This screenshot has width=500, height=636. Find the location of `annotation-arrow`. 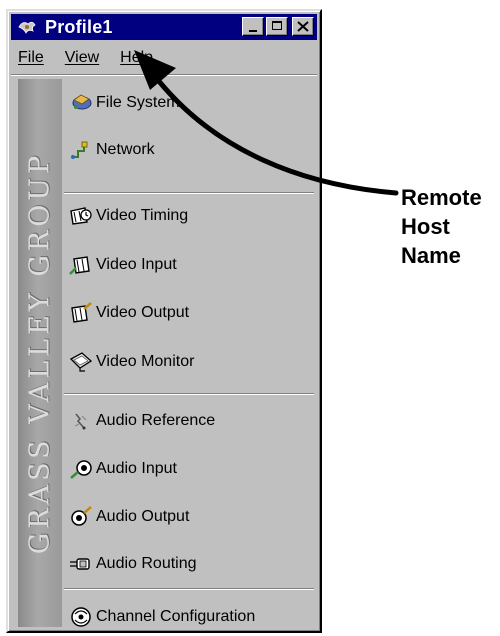

annotation-arrow is located at coordinates (266, 123).